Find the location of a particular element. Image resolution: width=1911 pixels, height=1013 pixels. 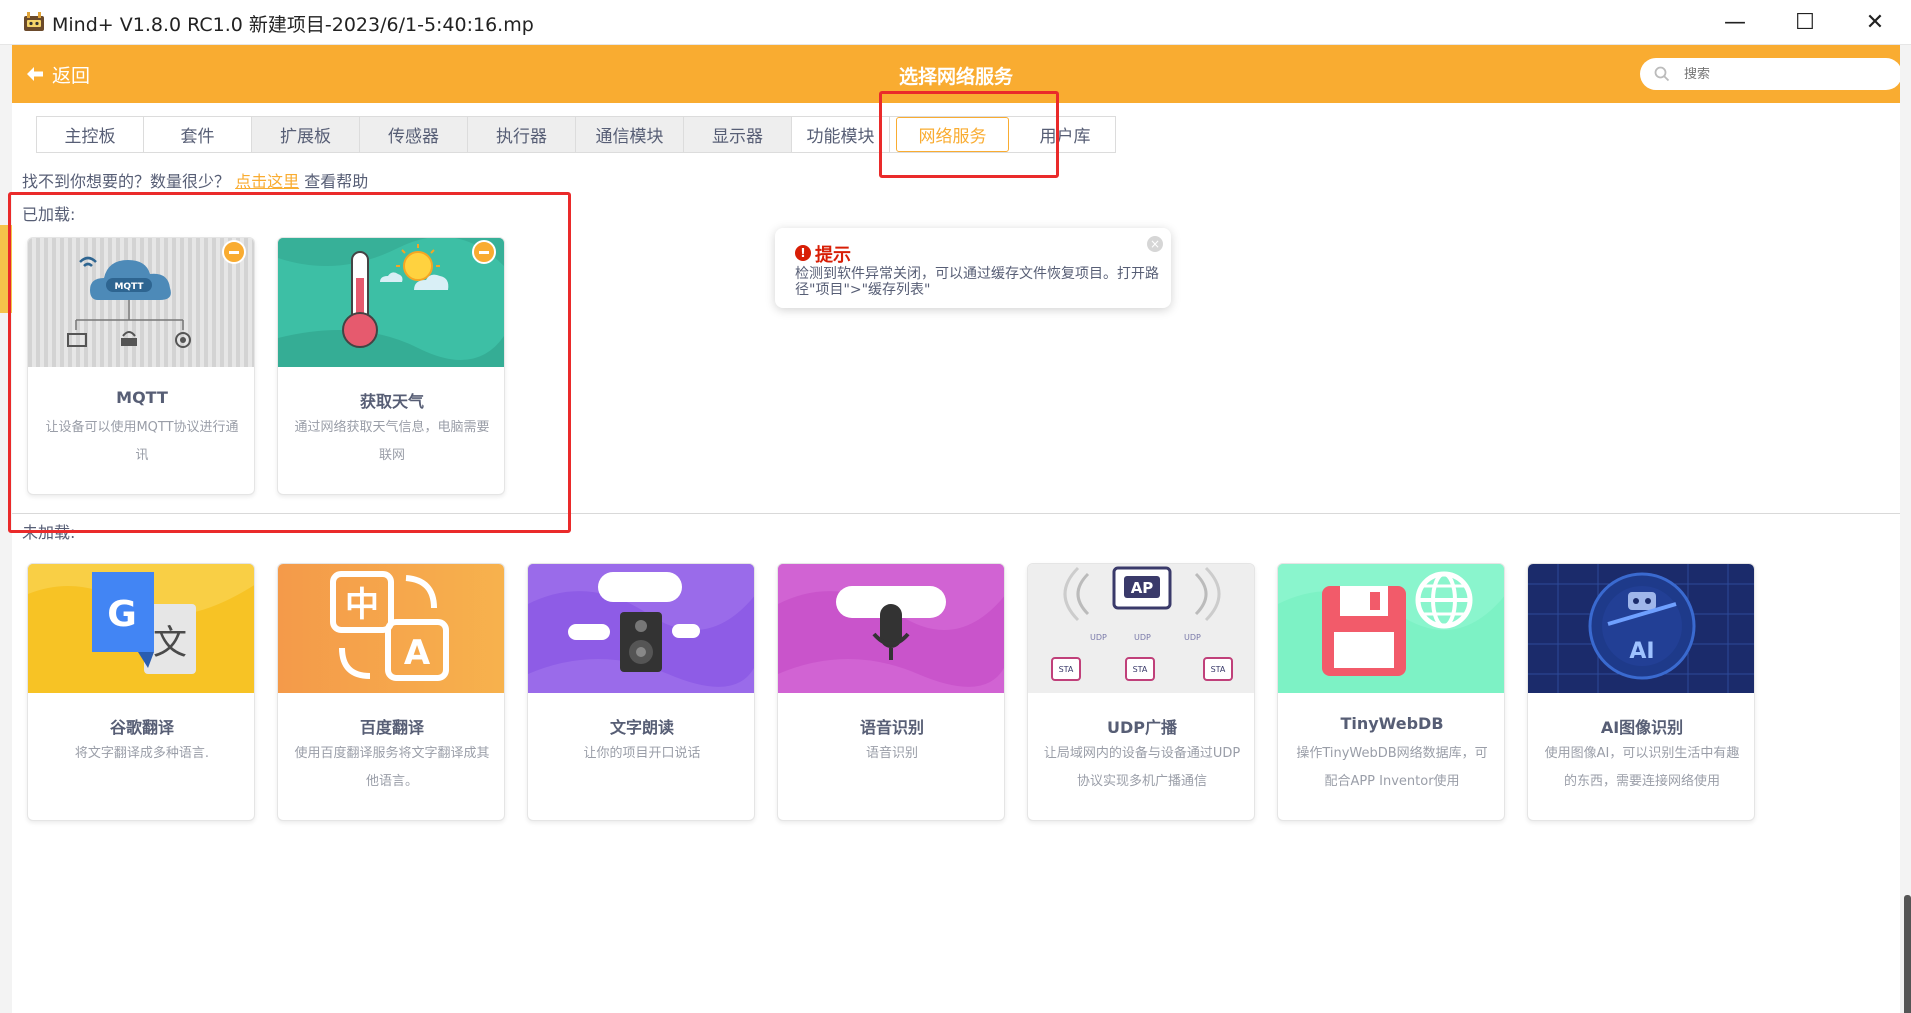

tab-kit: 套件 is located at coordinates (198, 134).